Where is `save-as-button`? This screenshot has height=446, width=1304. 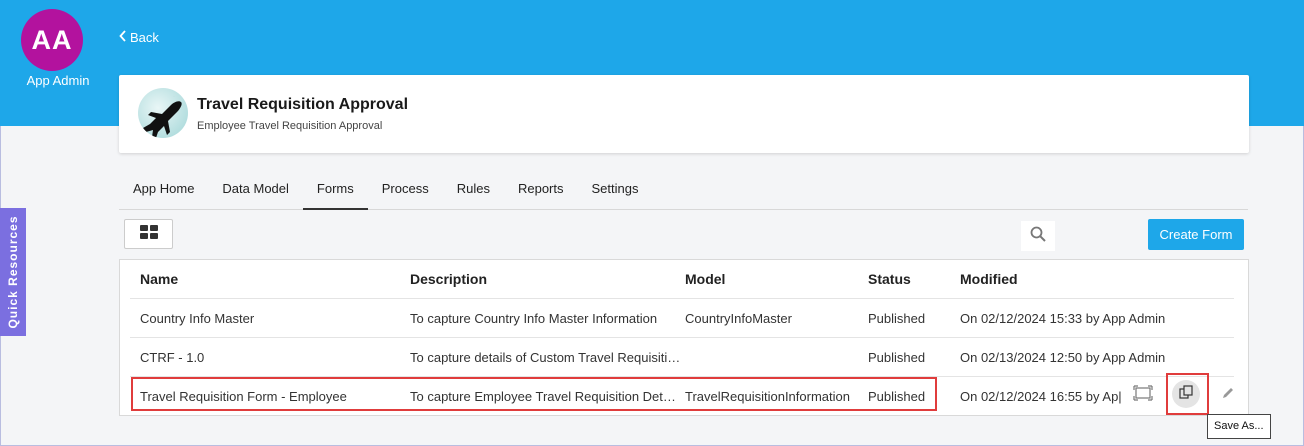 save-as-button is located at coordinates (1186, 394).